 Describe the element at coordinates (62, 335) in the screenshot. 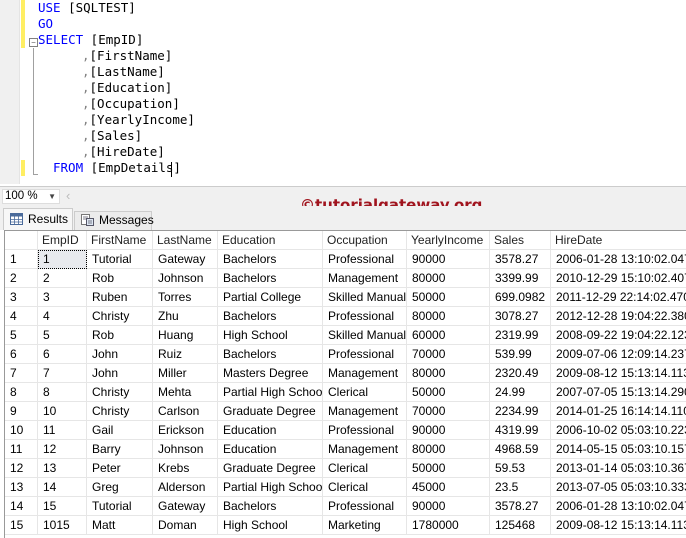

I see `grid-cell: 5` at that location.